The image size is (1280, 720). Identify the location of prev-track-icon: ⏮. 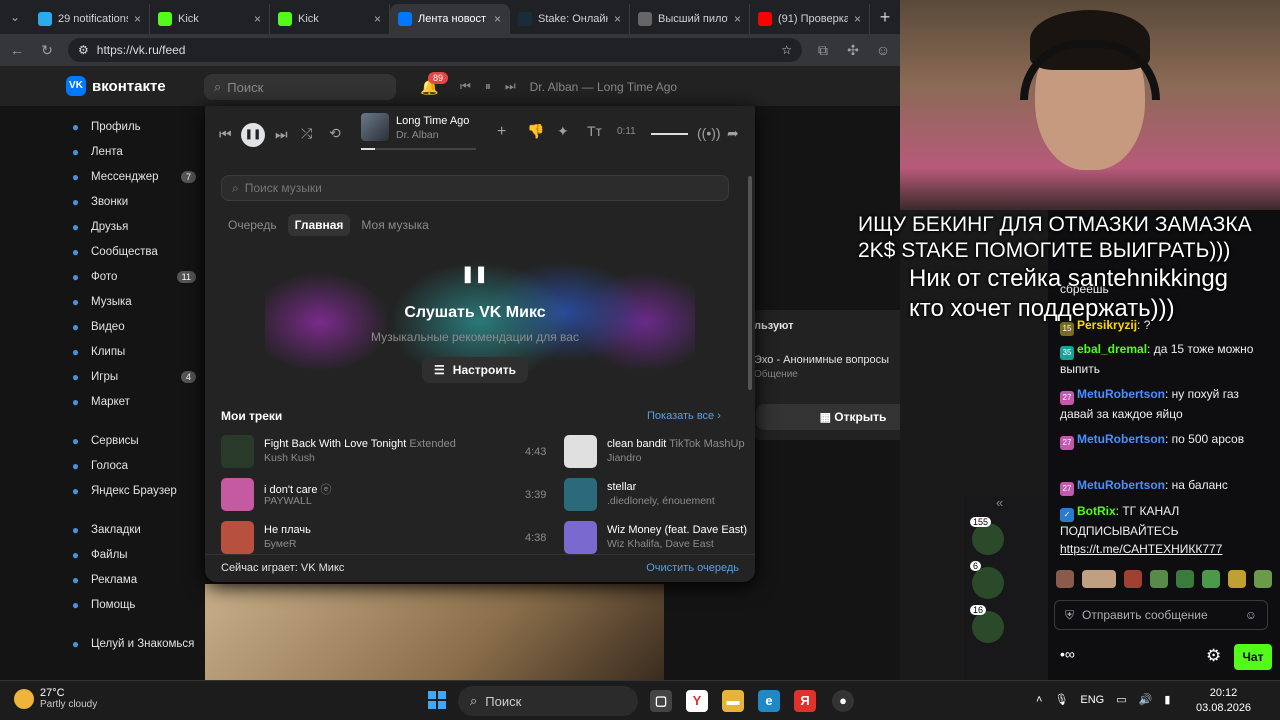
(465, 86).